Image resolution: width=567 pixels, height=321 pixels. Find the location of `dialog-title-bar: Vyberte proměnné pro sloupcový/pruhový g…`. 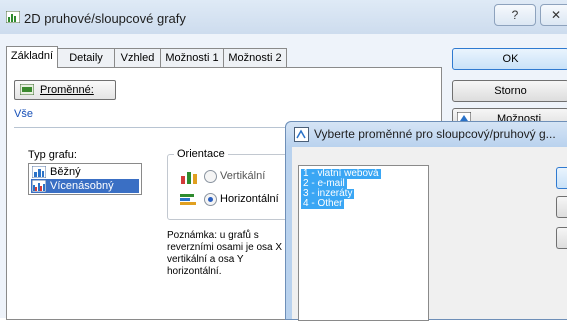

dialog-title-bar: Vyberte proměnné pro sloupcový/pruhový g… is located at coordinates (426, 134).